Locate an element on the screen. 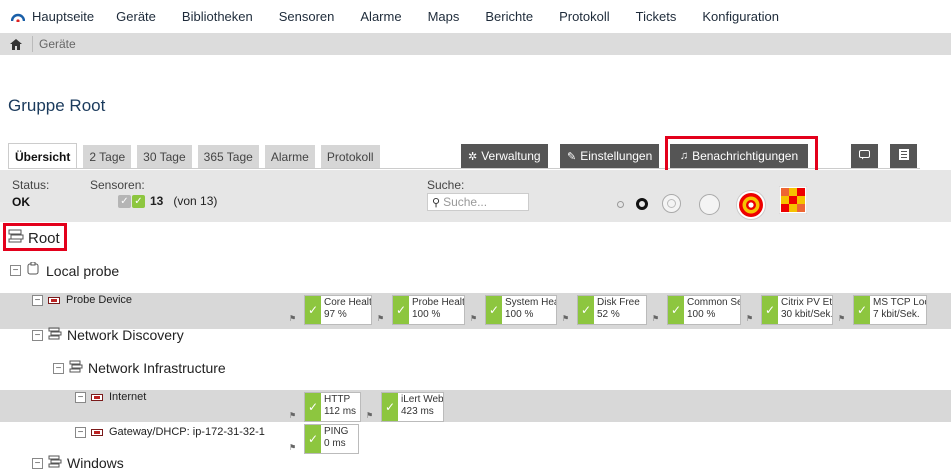  sensor-tile: ✓System Health100 % is located at coordinates (521, 310).